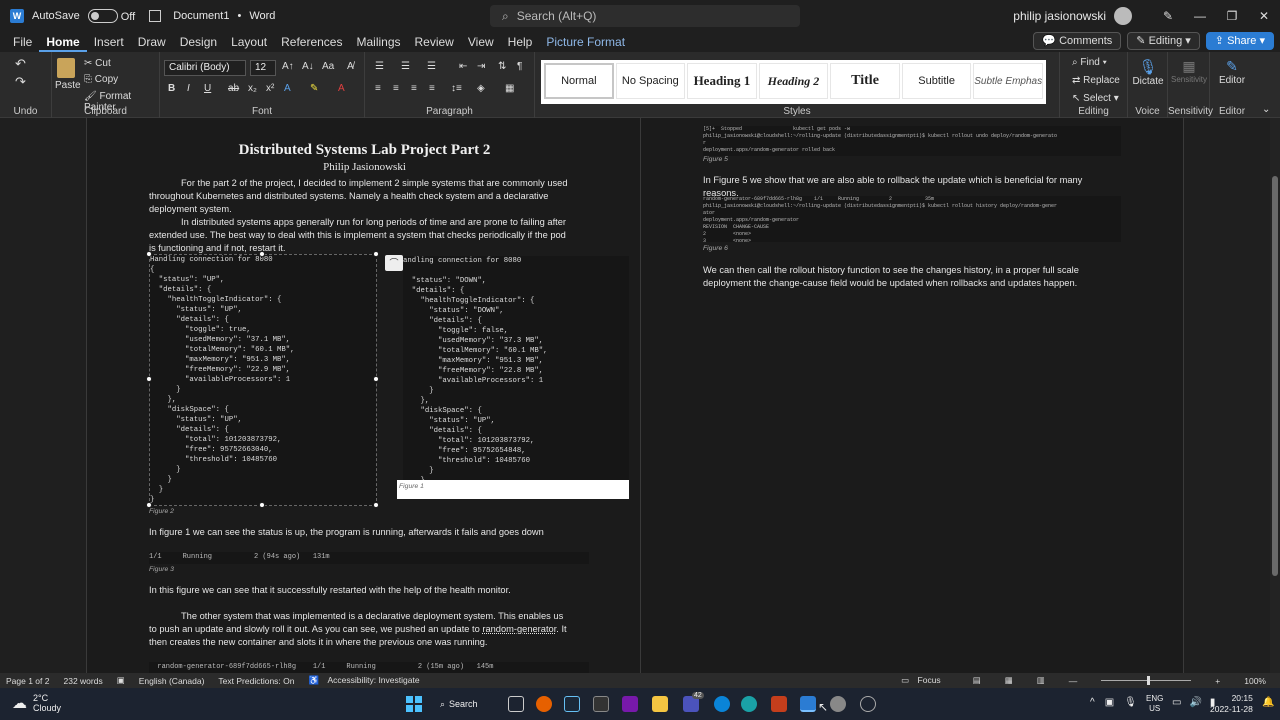 The image size is (1280, 720). What do you see at coordinates (1146, 680) in the screenshot?
I see `zoom-slider` at bounding box center [1146, 680].